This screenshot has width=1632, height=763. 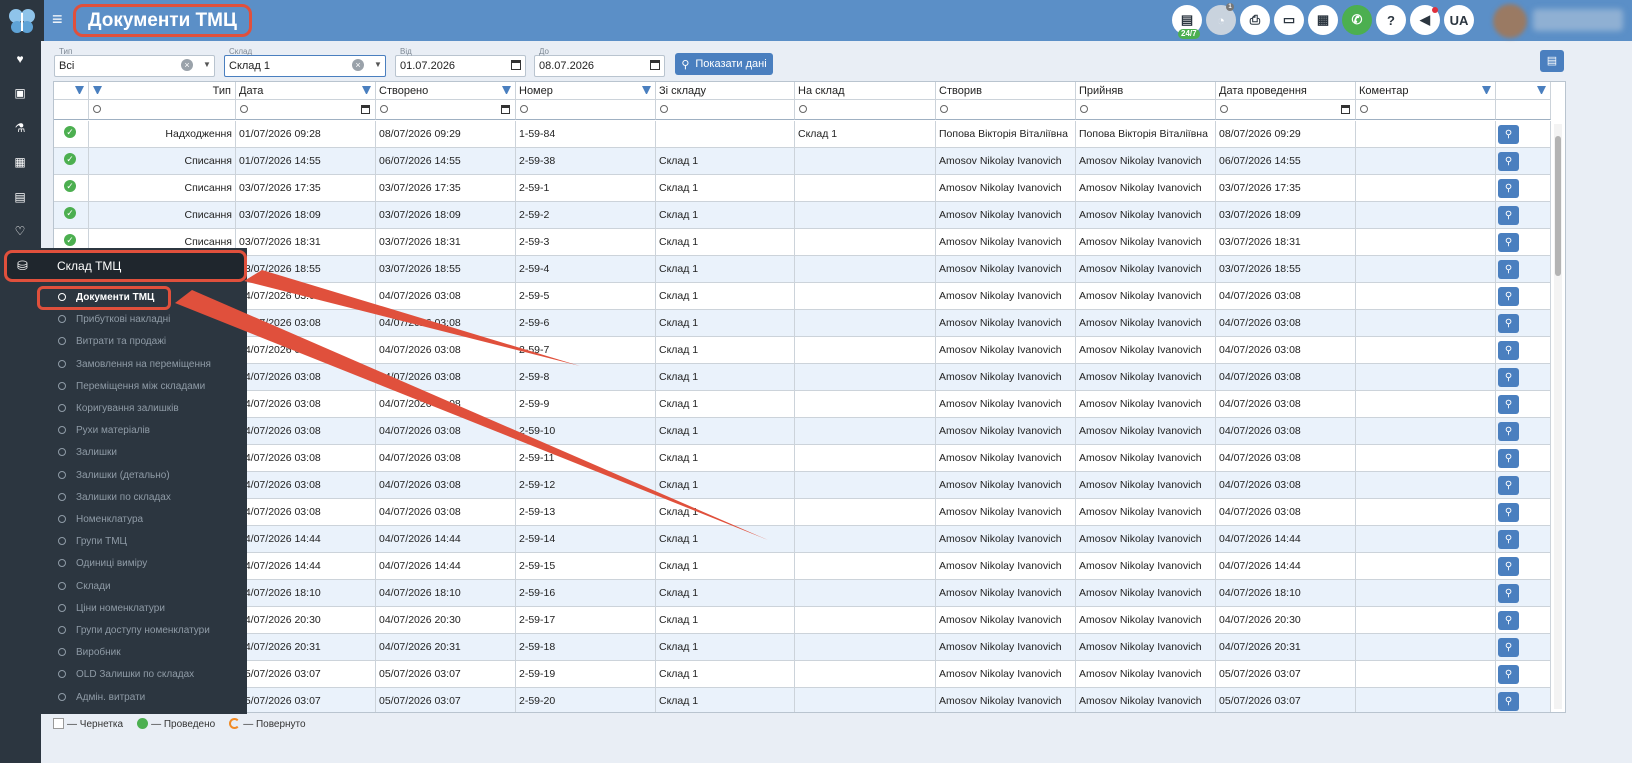 I want to click on column-header: Тип, so click(x=162, y=91).